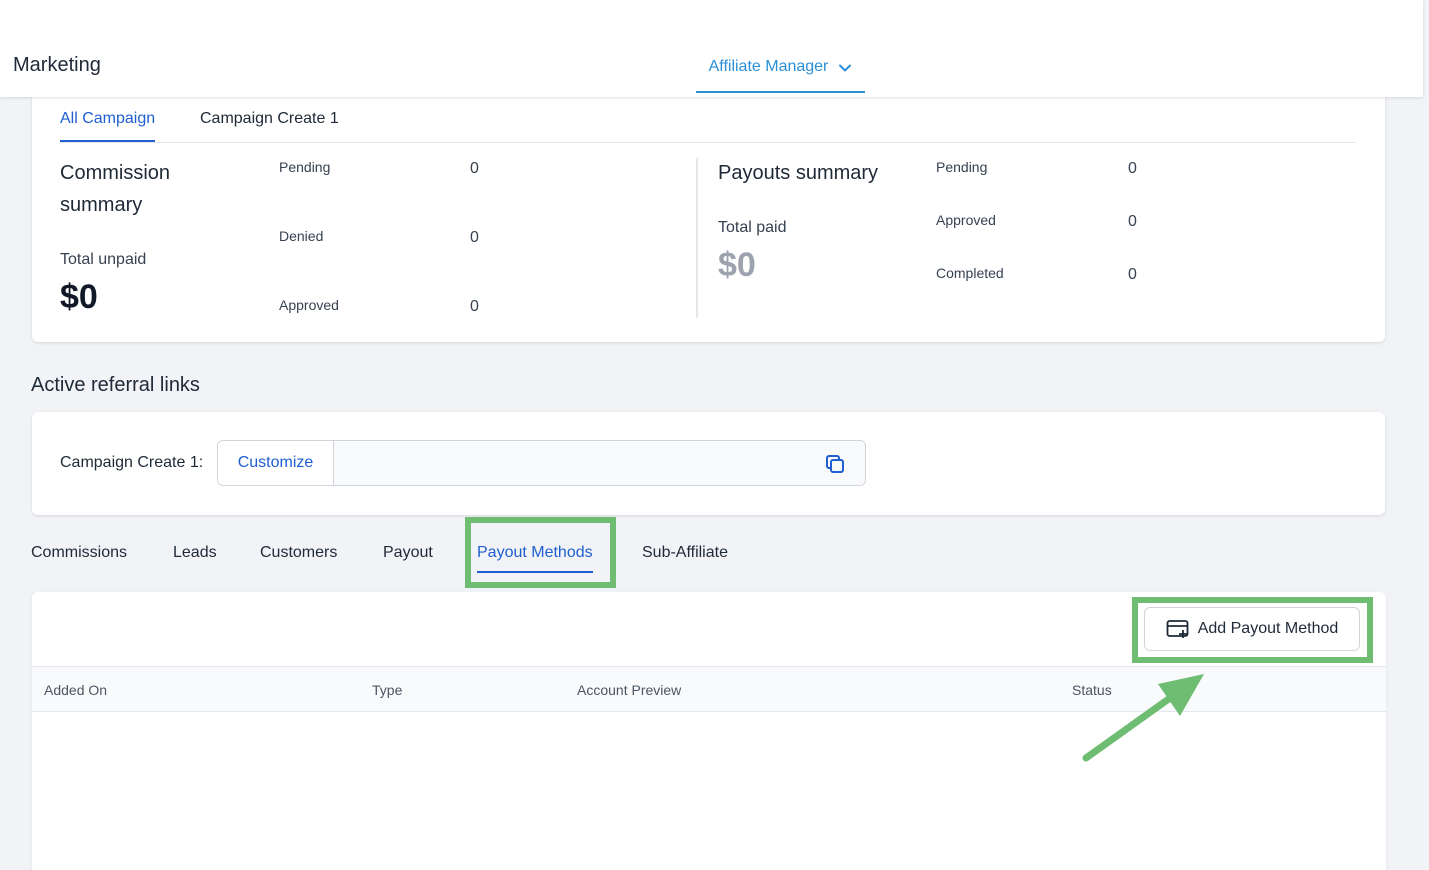 Image resolution: width=1429 pixels, height=870 pixels. I want to click on total-paid-value: $0, so click(737, 265).